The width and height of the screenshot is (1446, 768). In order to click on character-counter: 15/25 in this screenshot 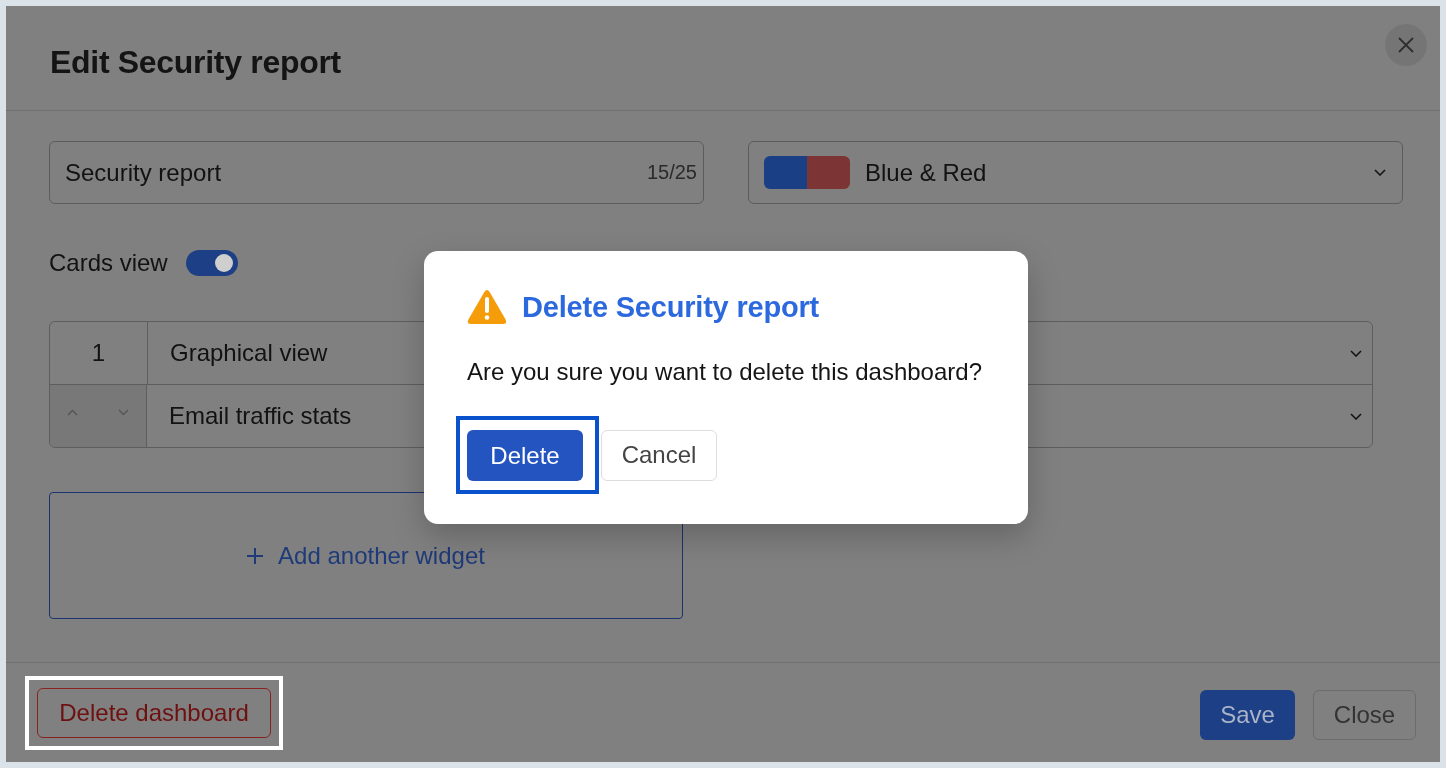, I will do `click(671, 172)`.